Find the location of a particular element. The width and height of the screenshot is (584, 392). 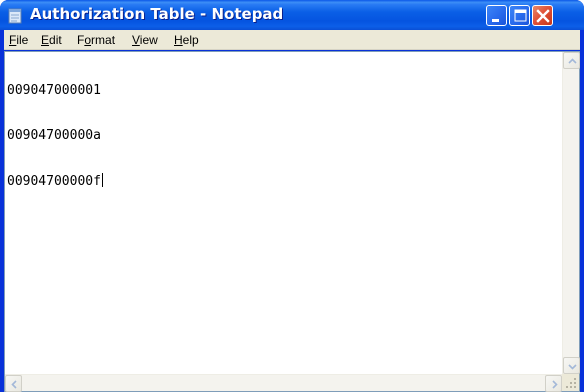

text-line: 009047000001 is located at coordinates (283, 90).